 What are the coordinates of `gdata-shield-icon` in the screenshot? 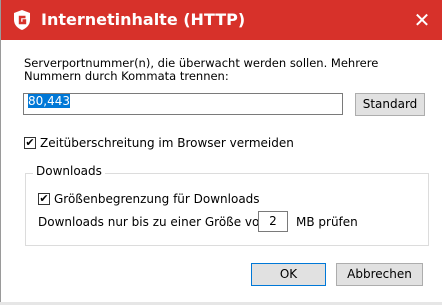 It's located at (22, 20).